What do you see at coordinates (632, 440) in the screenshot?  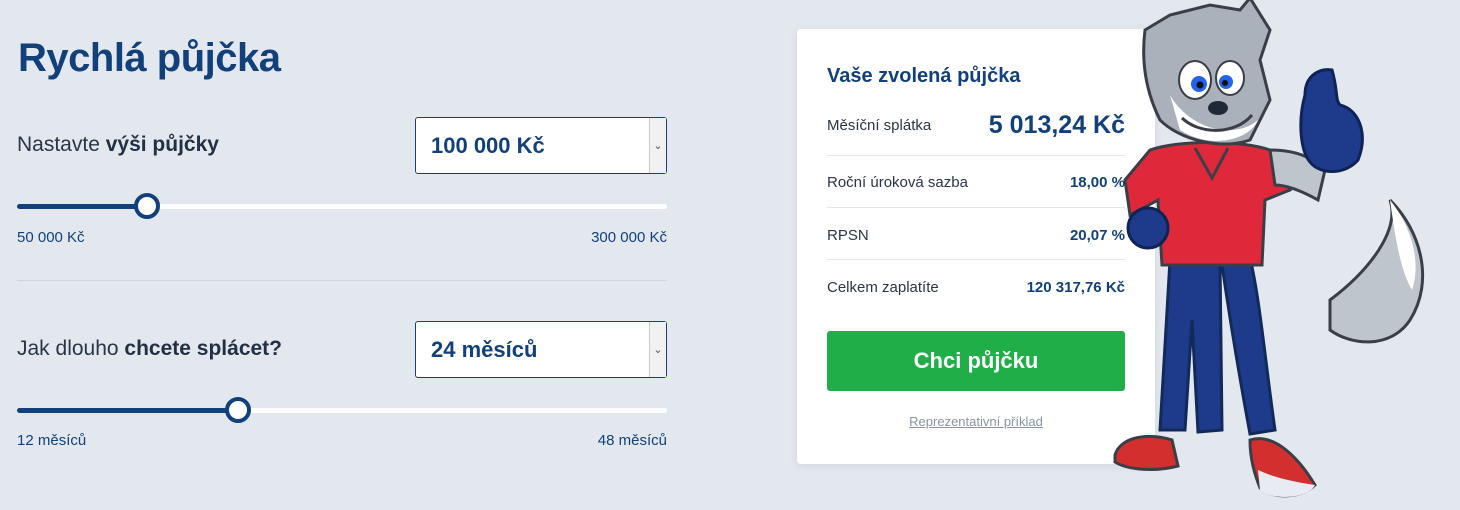 I see `term-max-label: 48 měsíců` at bounding box center [632, 440].